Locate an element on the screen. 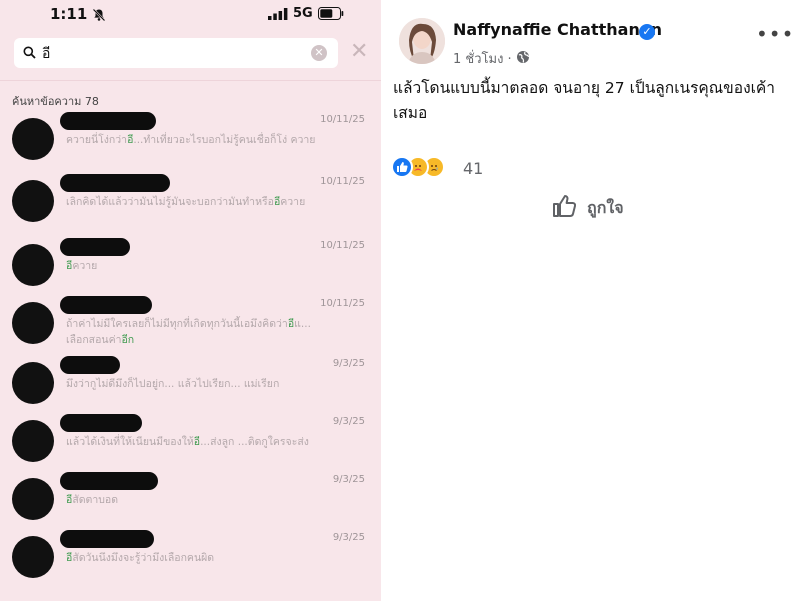  message-preview: อีสัดตาบอด is located at coordinates (191, 500).